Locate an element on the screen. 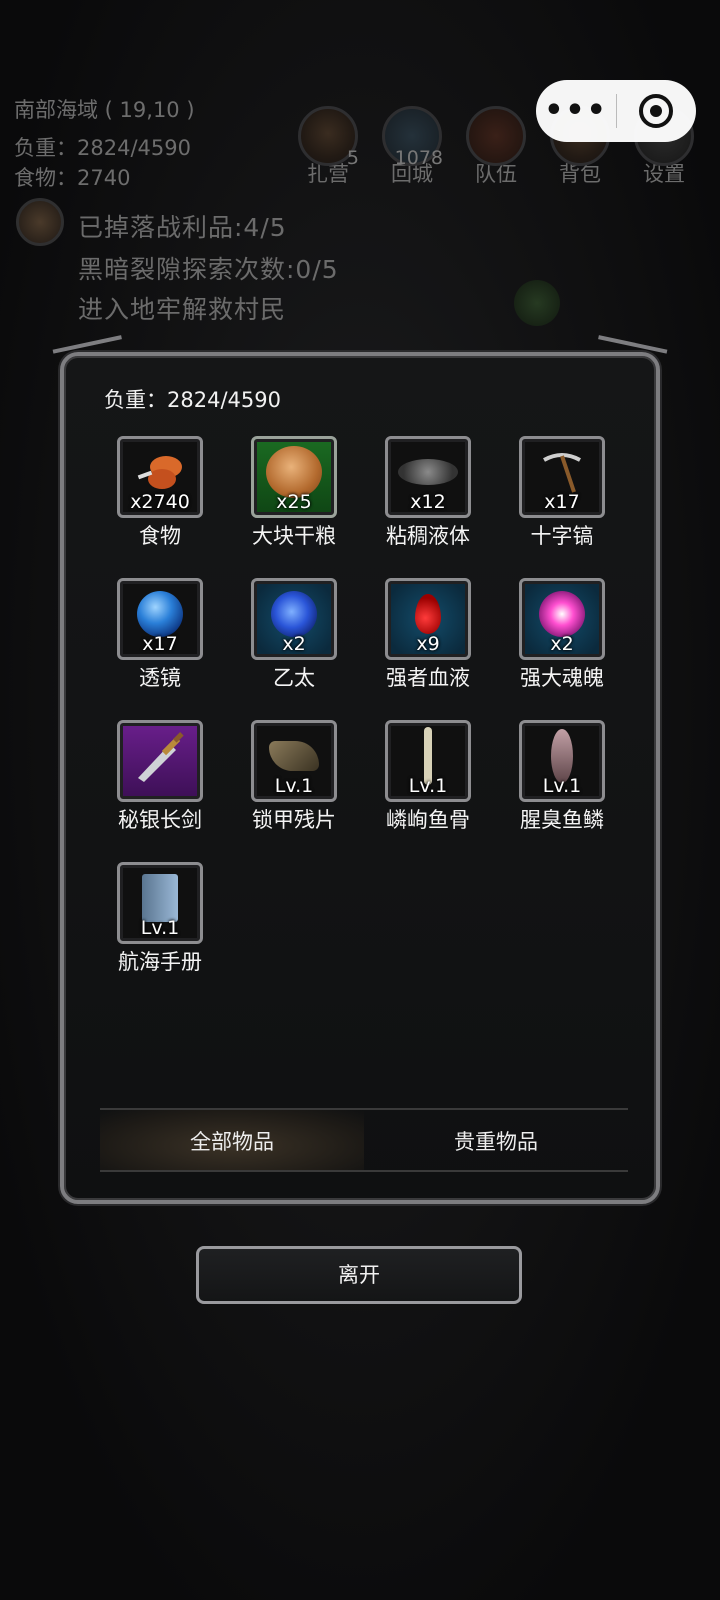  inventory-item-fishscale: Lv.1 腥臭鱼鳞 is located at coordinates (562, 777).